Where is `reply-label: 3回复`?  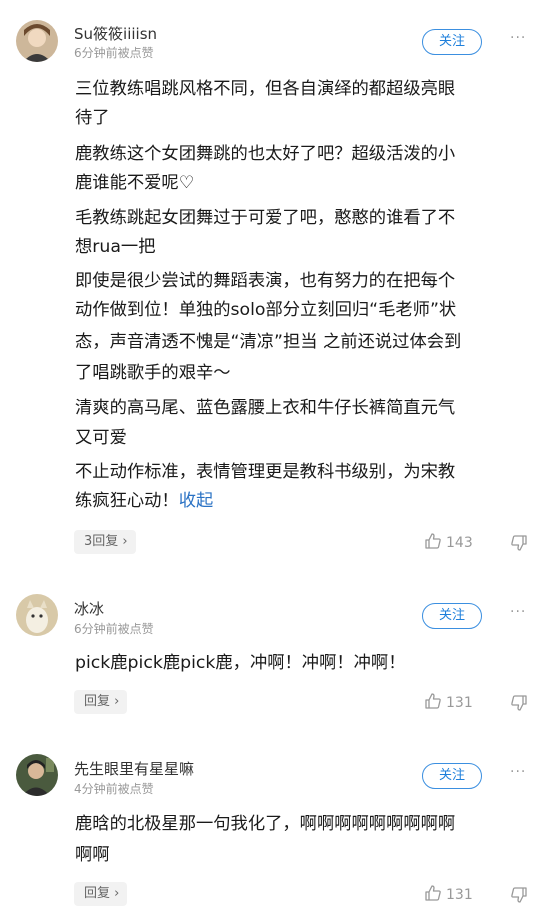 reply-label: 3回复 is located at coordinates (101, 541).